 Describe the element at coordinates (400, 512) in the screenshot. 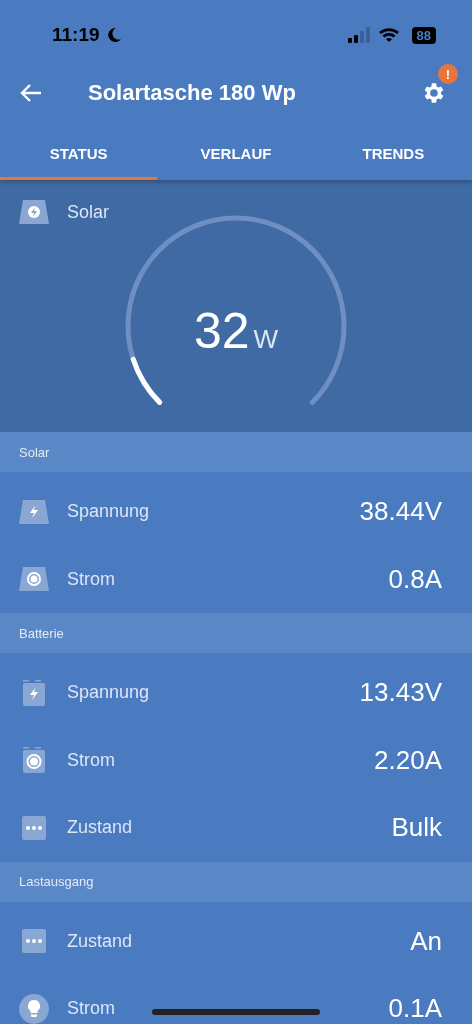

I see `row-value: 38.44V` at that location.